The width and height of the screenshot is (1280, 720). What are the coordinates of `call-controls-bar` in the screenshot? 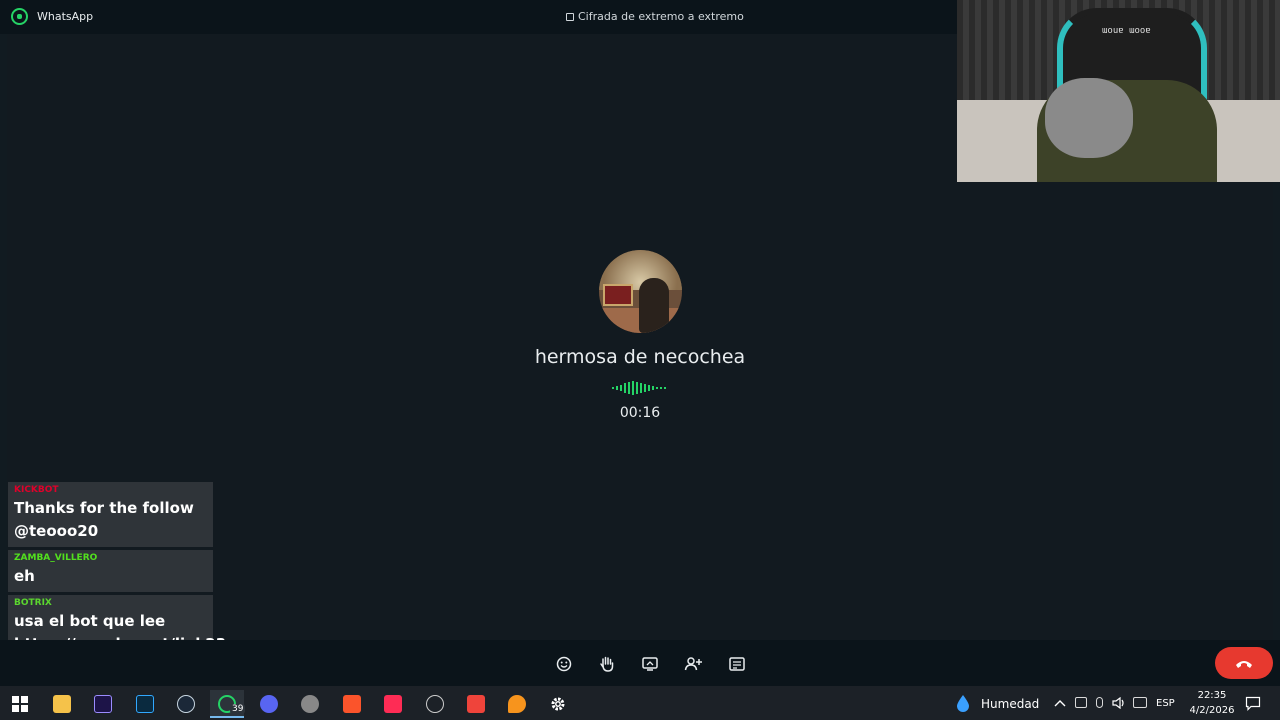 It's located at (640, 663).